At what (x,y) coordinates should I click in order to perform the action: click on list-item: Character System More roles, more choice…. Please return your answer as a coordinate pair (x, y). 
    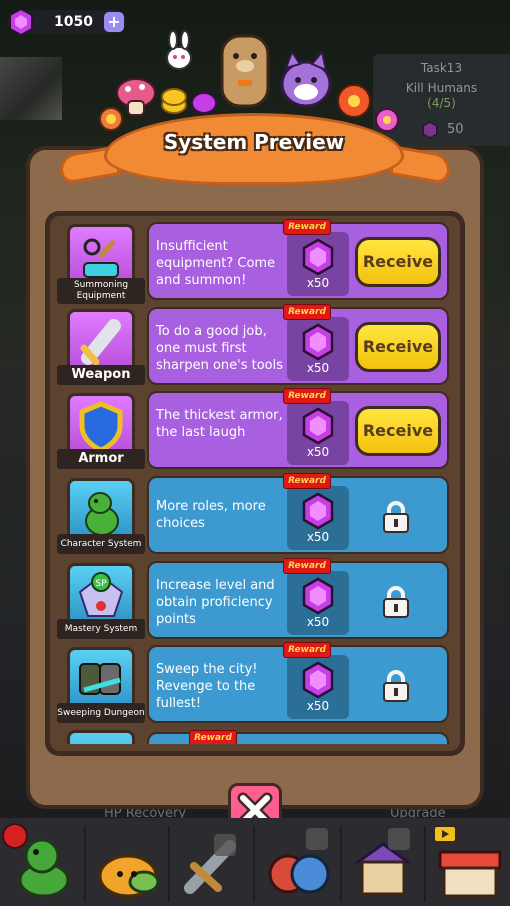
    Looking at the image, I should click on (253, 515).